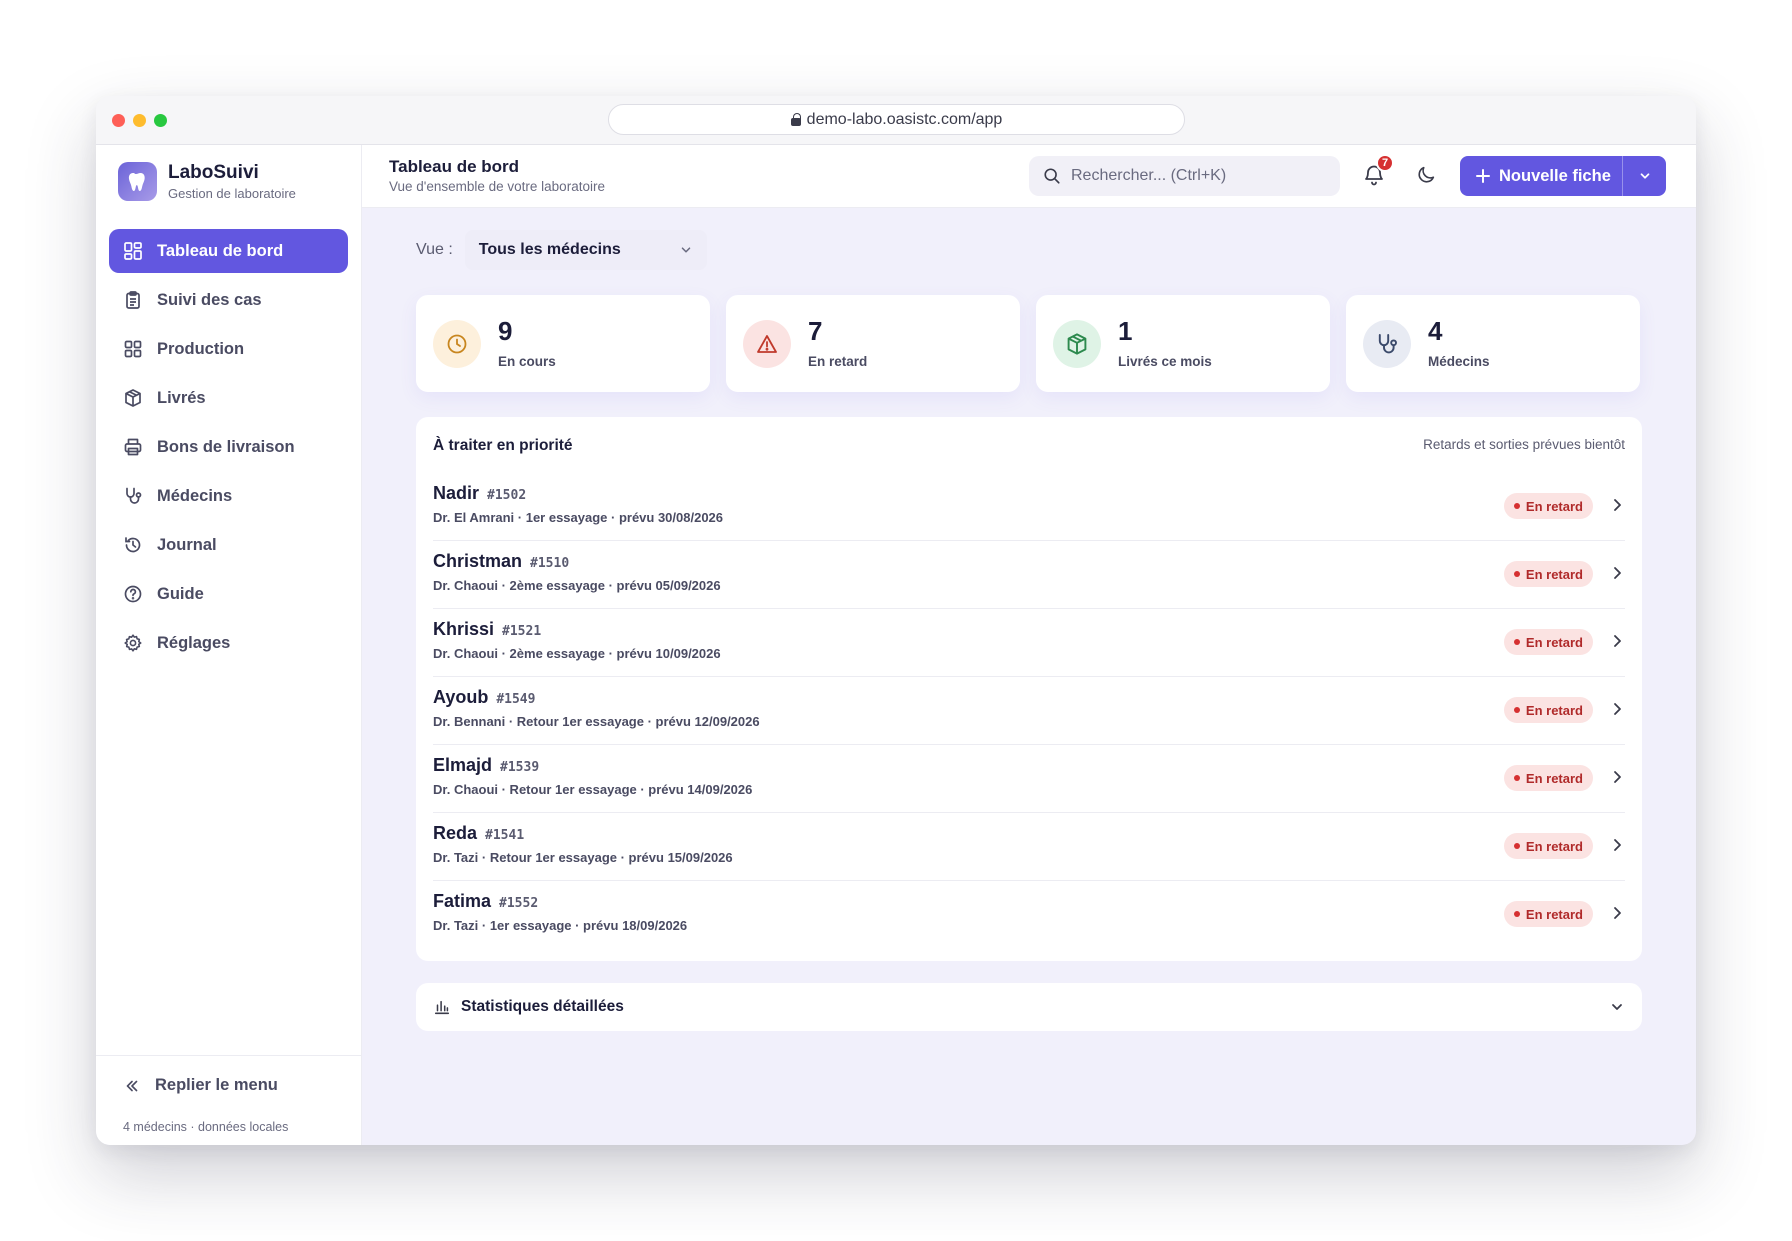 The width and height of the screenshot is (1792, 1241). I want to click on new-record-label: Nouvelle fiche, so click(1555, 175).